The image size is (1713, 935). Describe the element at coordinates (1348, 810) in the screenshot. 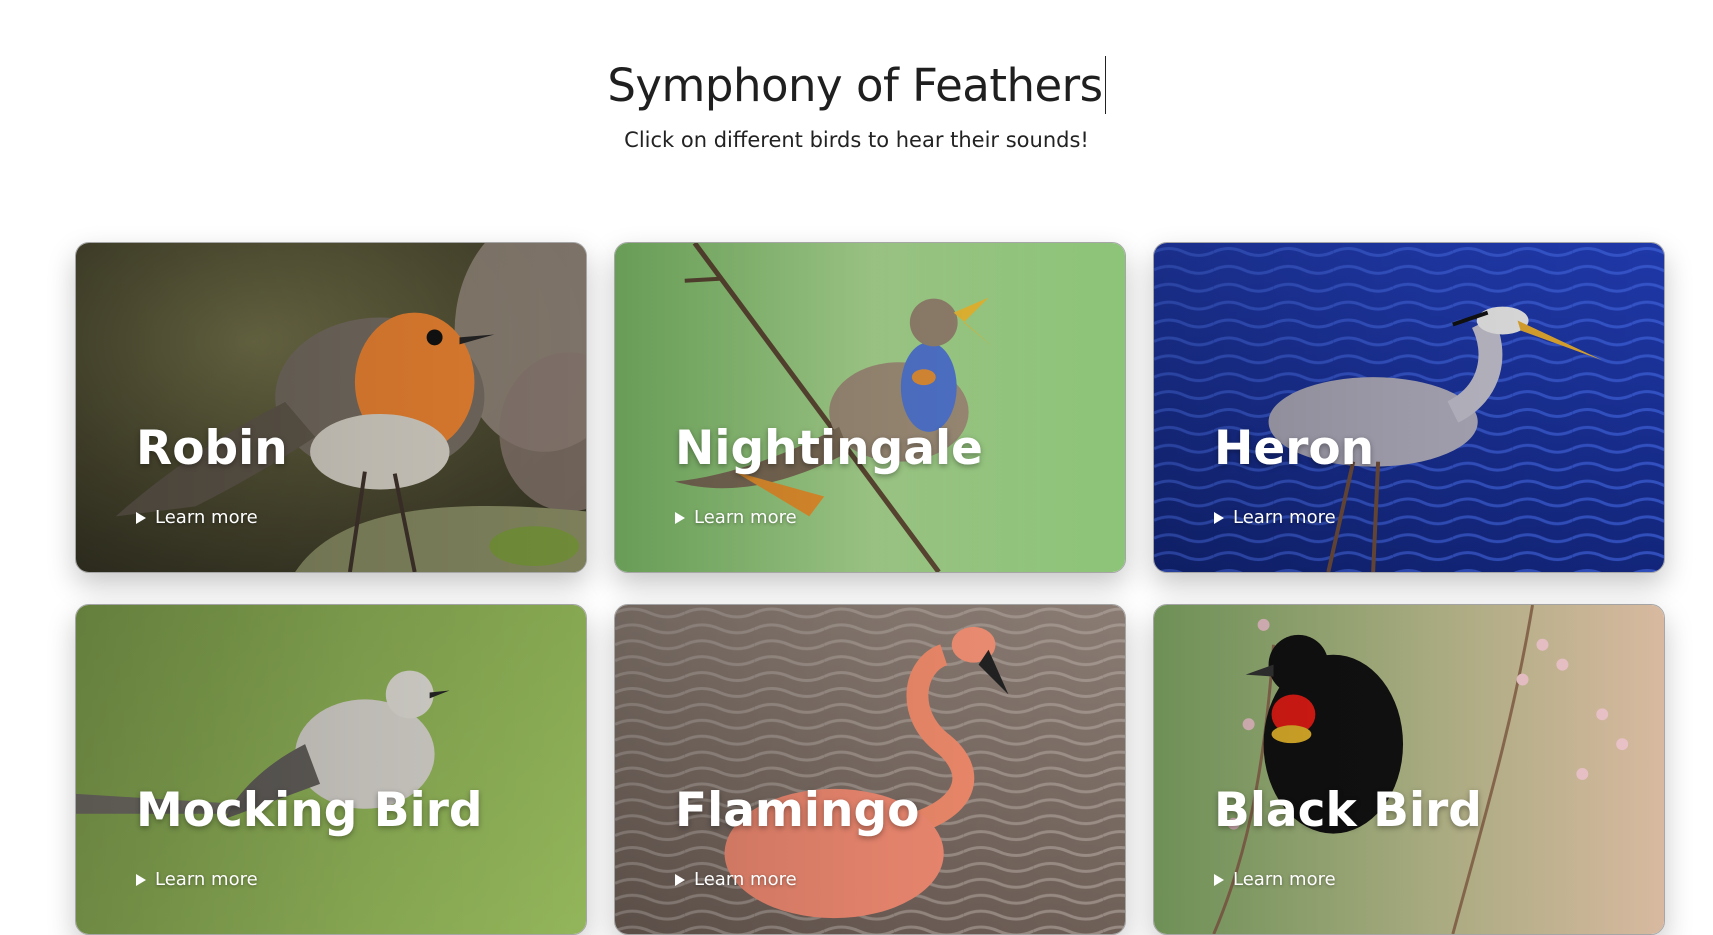

I see `bird-name: Black Bird` at that location.